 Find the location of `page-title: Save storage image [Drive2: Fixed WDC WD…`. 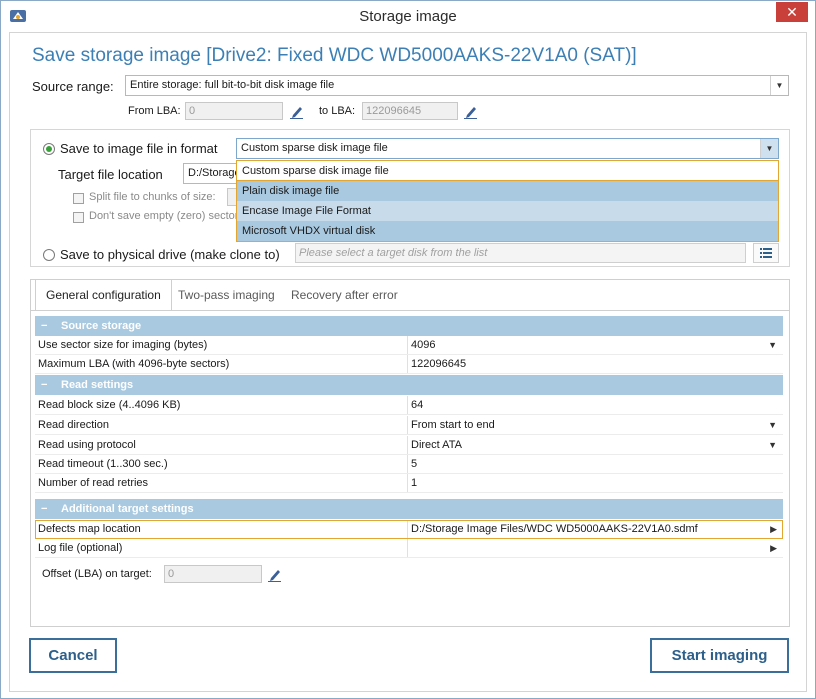

page-title: Save storage image [Drive2: Fixed WDC WD… is located at coordinates (334, 55).